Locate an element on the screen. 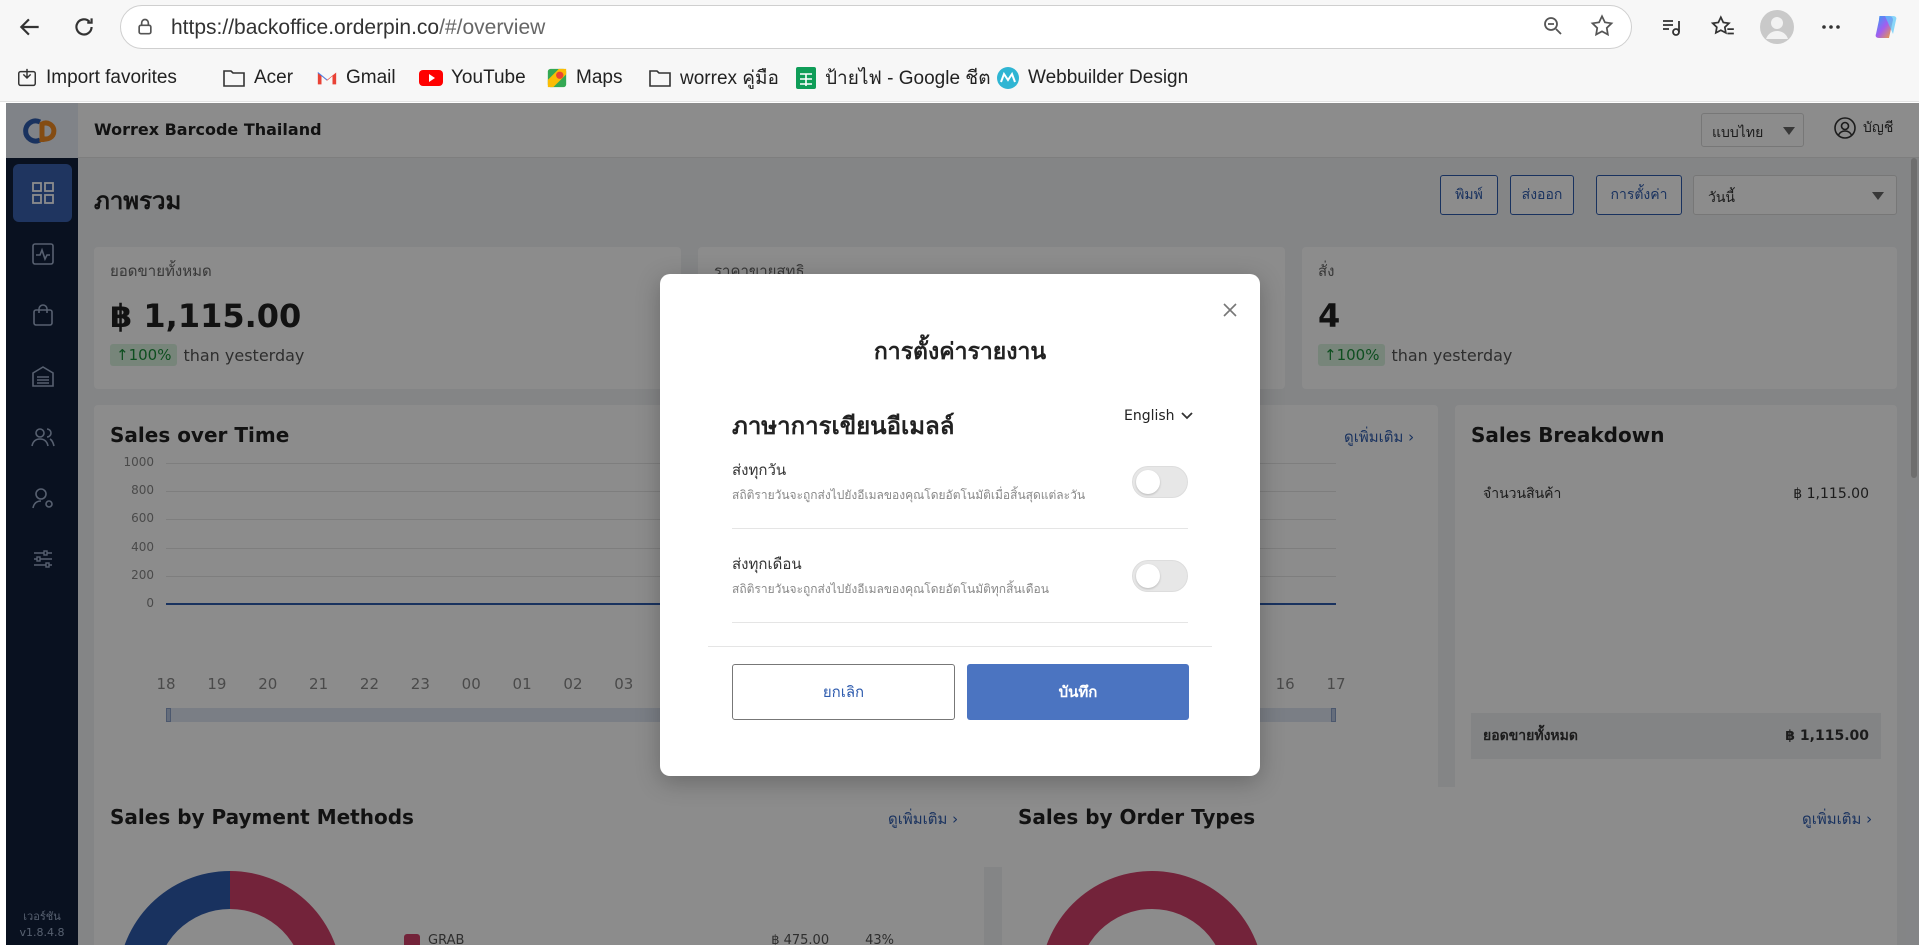 This screenshot has width=1919, height=945. gmail-icon is located at coordinates (327, 78).